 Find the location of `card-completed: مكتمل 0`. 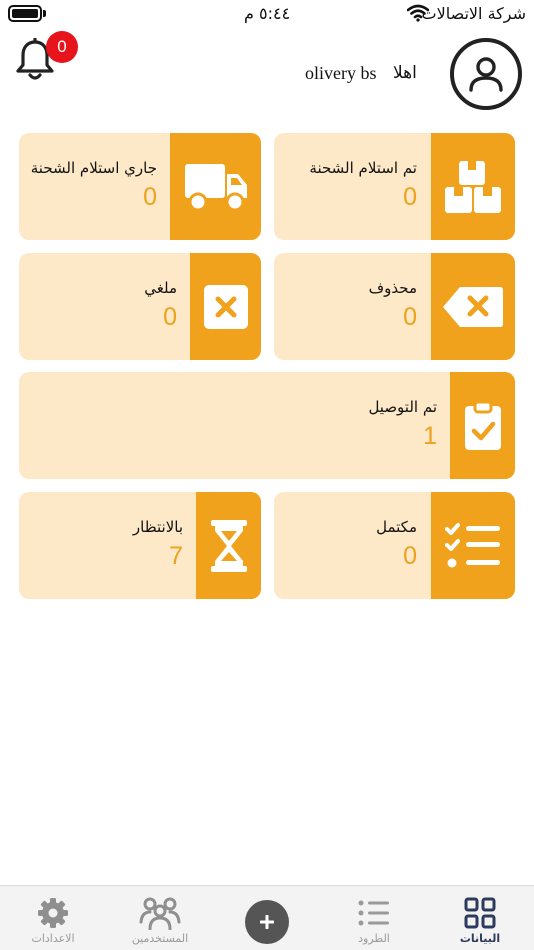

card-completed: مكتمل 0 is located at coordinates (394, 545).